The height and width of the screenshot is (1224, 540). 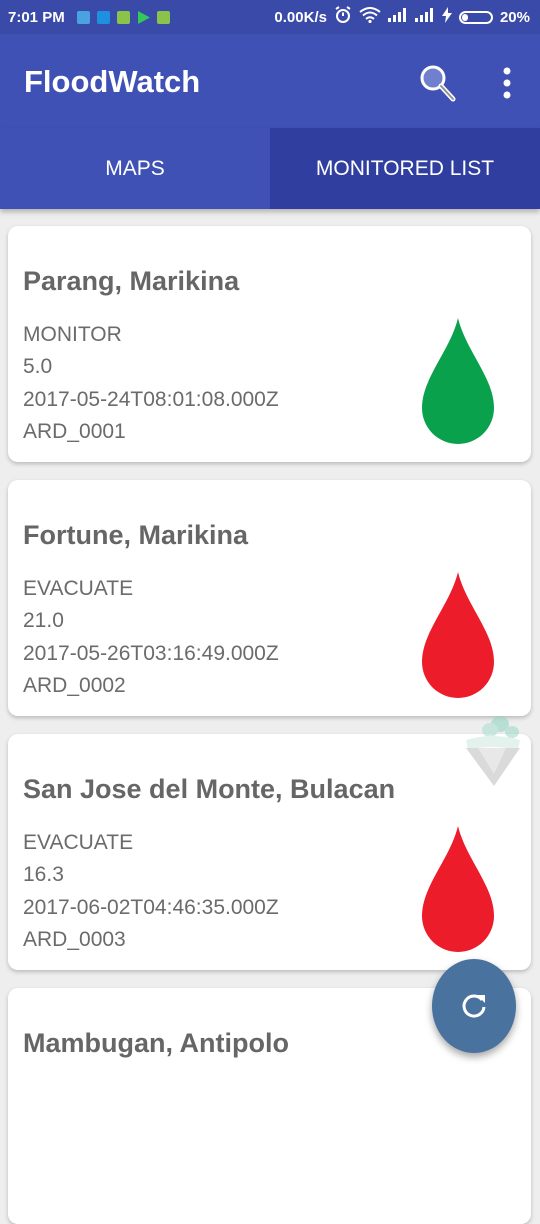 I want to click on station-id: ARD_0001, so click(x=74, y=431).